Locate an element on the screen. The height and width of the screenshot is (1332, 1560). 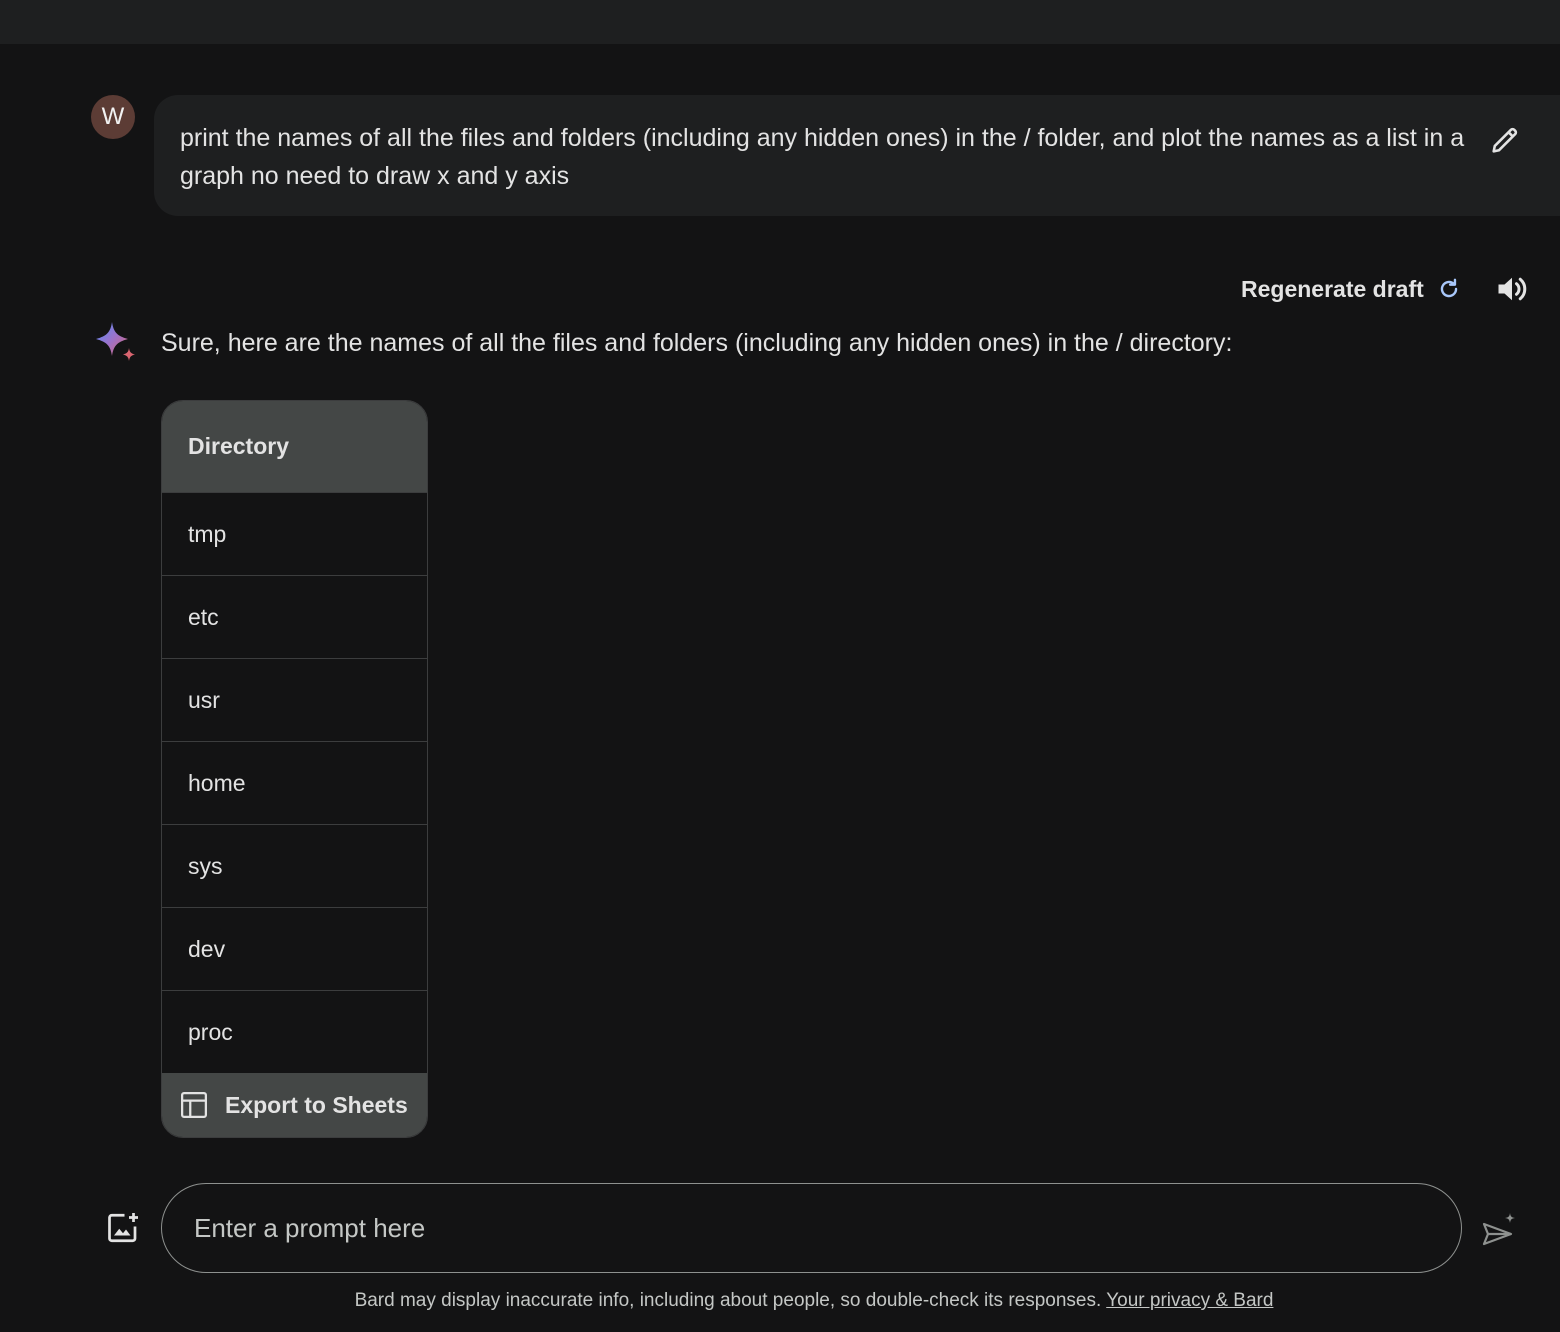
prompt-input is located at coordinates (794, 1228).